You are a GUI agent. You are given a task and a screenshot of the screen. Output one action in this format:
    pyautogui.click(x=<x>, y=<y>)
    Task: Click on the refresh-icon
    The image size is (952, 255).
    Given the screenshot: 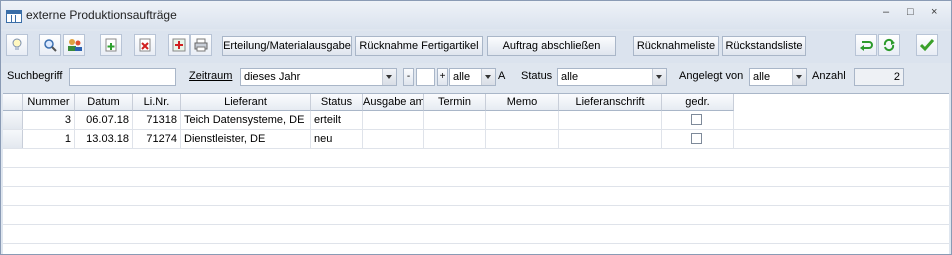 What is the action you would take?
    pyautogui.click(x=889, y=45)
    